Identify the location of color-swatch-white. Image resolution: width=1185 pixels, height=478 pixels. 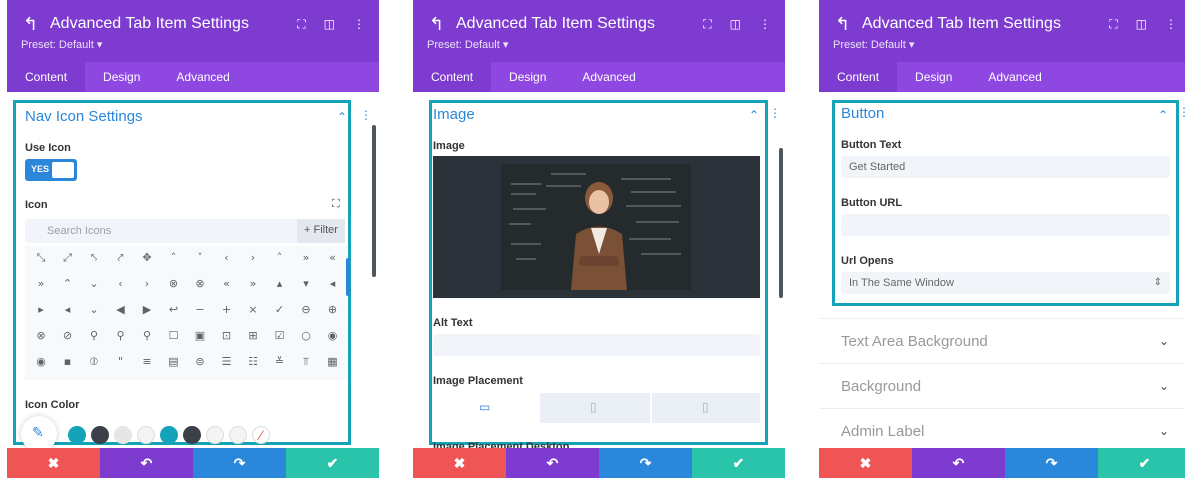
(146, 435).